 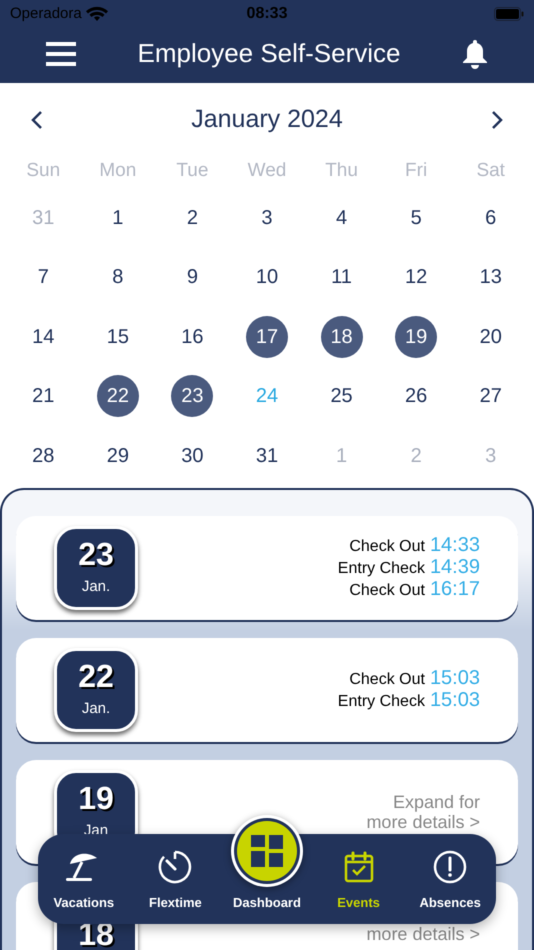 What do you see at coordinates (43, 171) in the screenshot?
I see `weekday-label: Sun` at bounding box center [43, 171].